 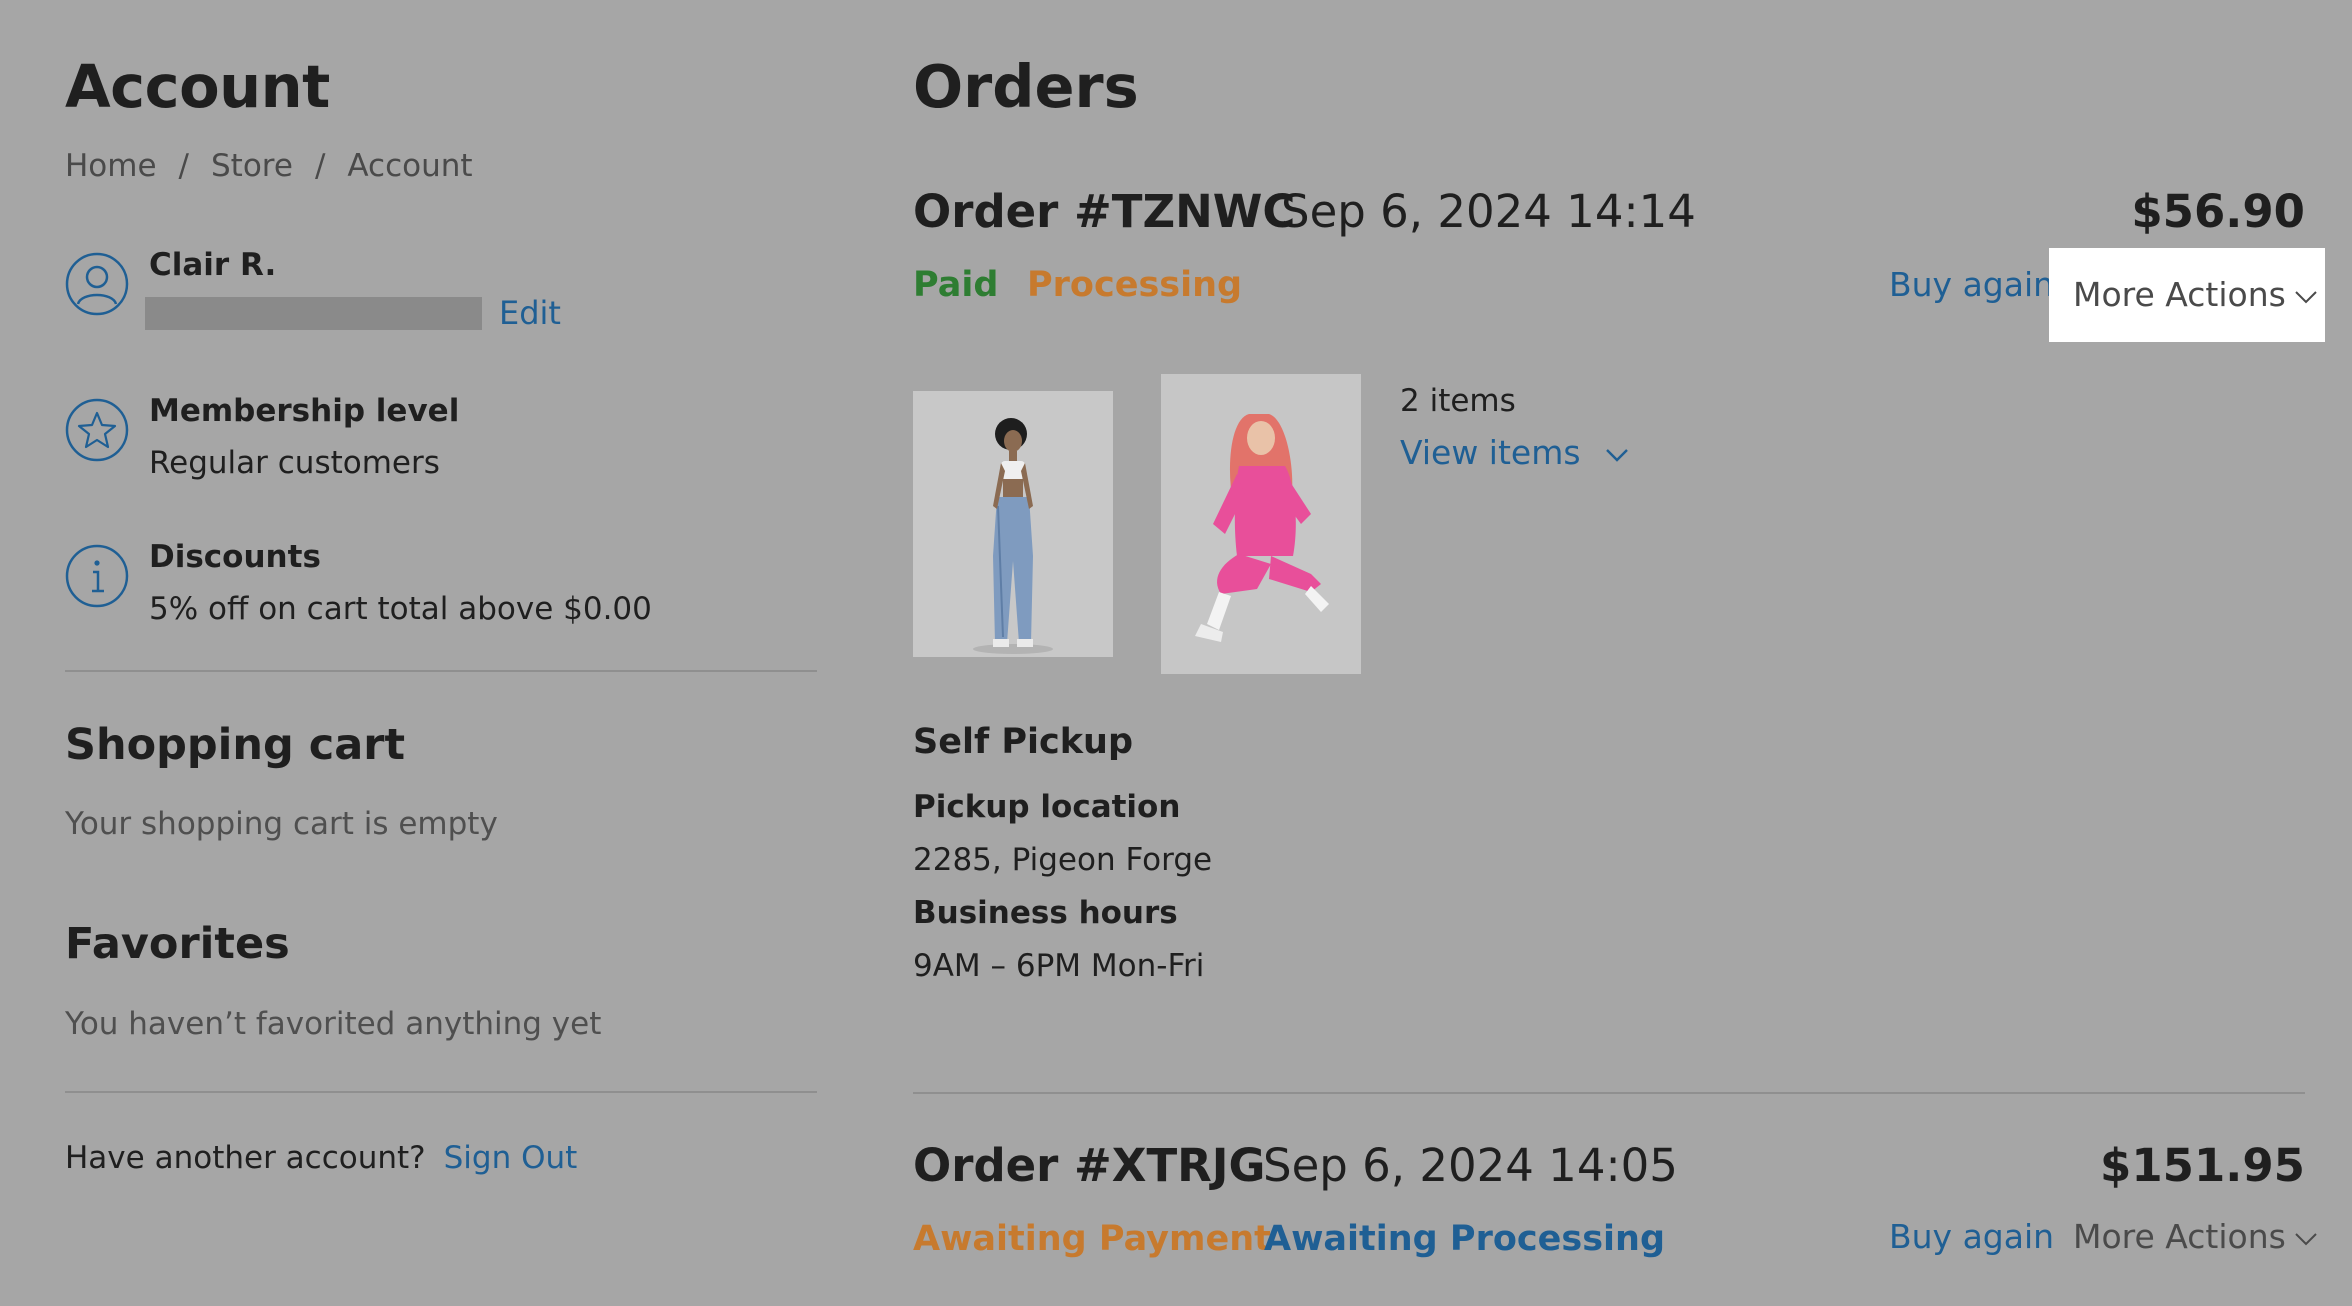 I want to click on orders-title: Orders, so click(x=1026, y=86).